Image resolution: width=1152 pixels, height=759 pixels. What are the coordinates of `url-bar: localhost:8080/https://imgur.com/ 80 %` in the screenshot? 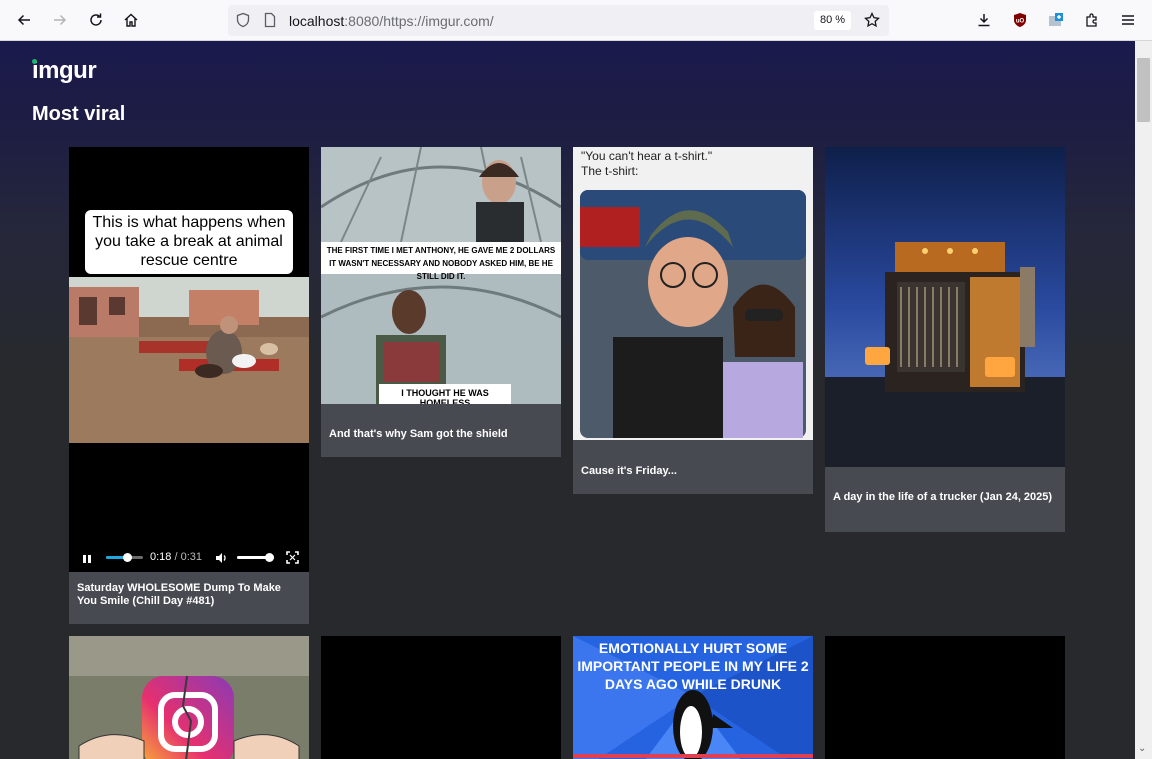 It's located at (558, 20).